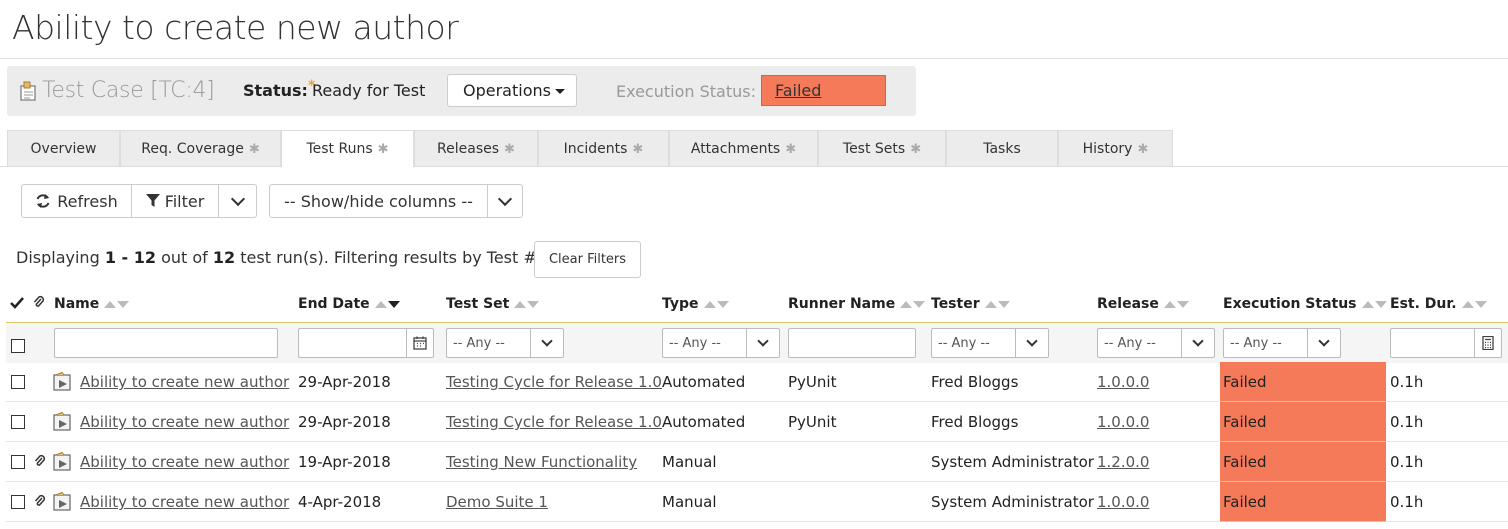 This screenshot has height=529, width=1508. What do you see at coordinates (76, 201) in the screenshot?
I see `refresh-button: Refresh` at bounding box center [76, 201].